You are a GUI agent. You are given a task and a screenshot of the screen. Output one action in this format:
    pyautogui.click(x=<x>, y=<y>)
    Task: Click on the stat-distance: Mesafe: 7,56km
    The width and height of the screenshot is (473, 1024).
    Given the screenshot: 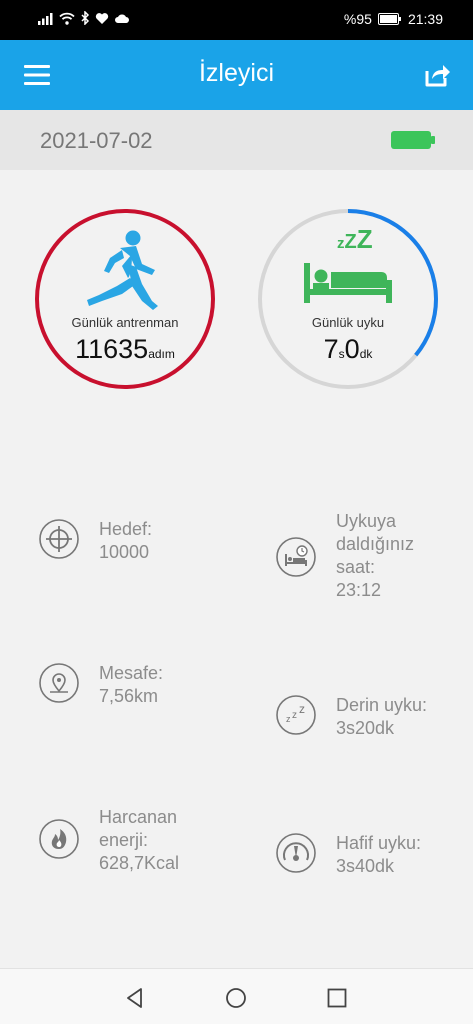 What is the action you would take?
    pyautogui.click(x=100, y=685)
    